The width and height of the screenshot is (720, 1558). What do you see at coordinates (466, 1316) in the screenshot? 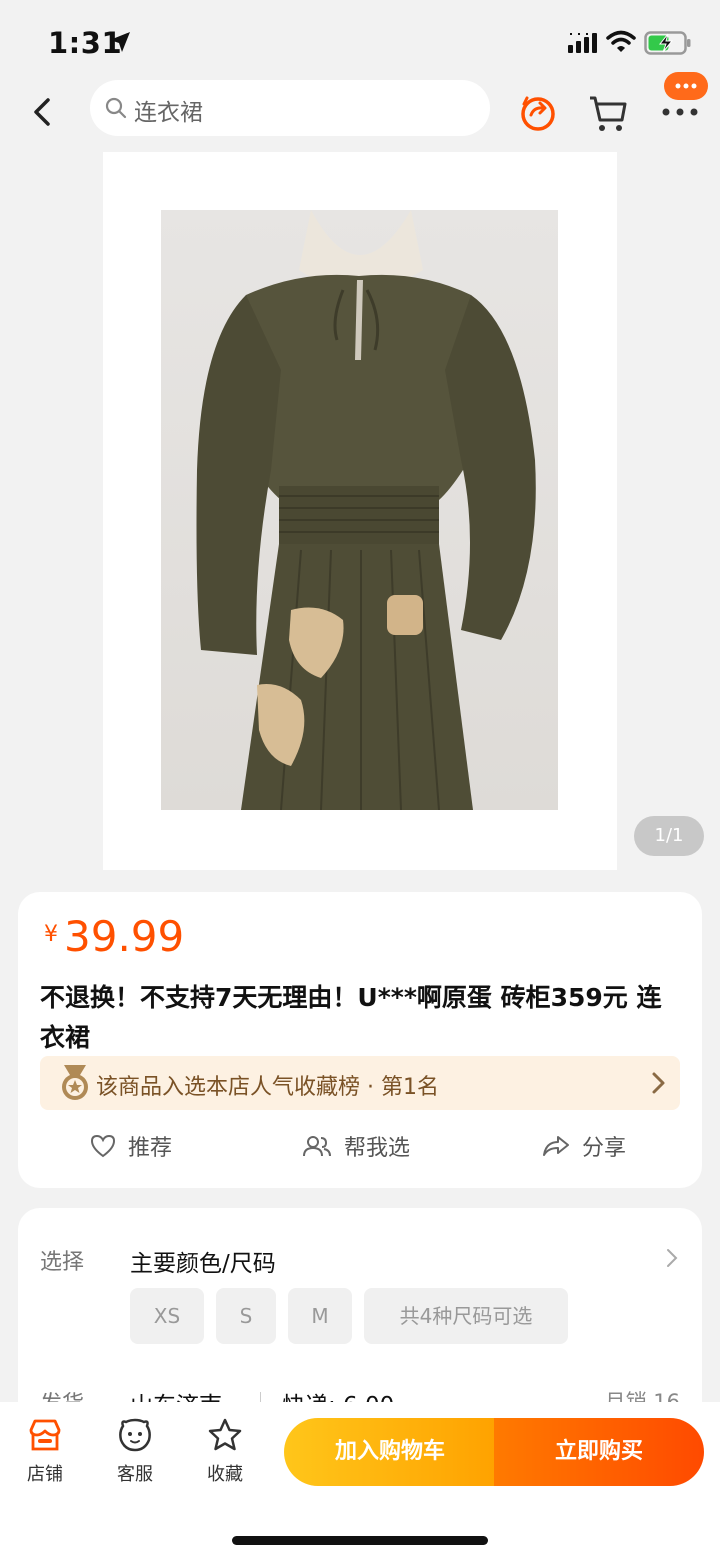
I see `more-sizes-chip: 共4种尺码可选` at bounding box center [466, 1316].